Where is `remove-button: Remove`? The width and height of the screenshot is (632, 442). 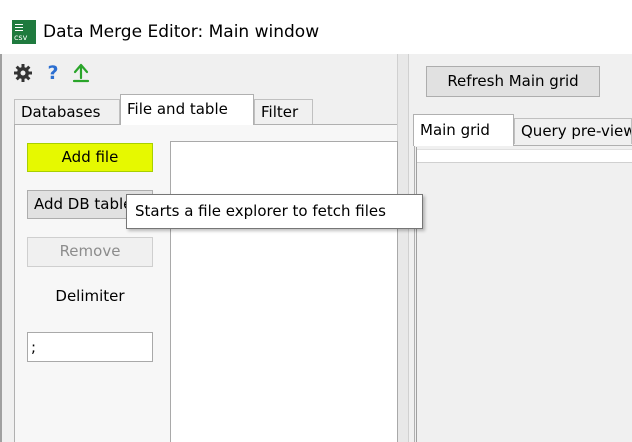 remove-button: Remove is located at coordinates (90, 252).